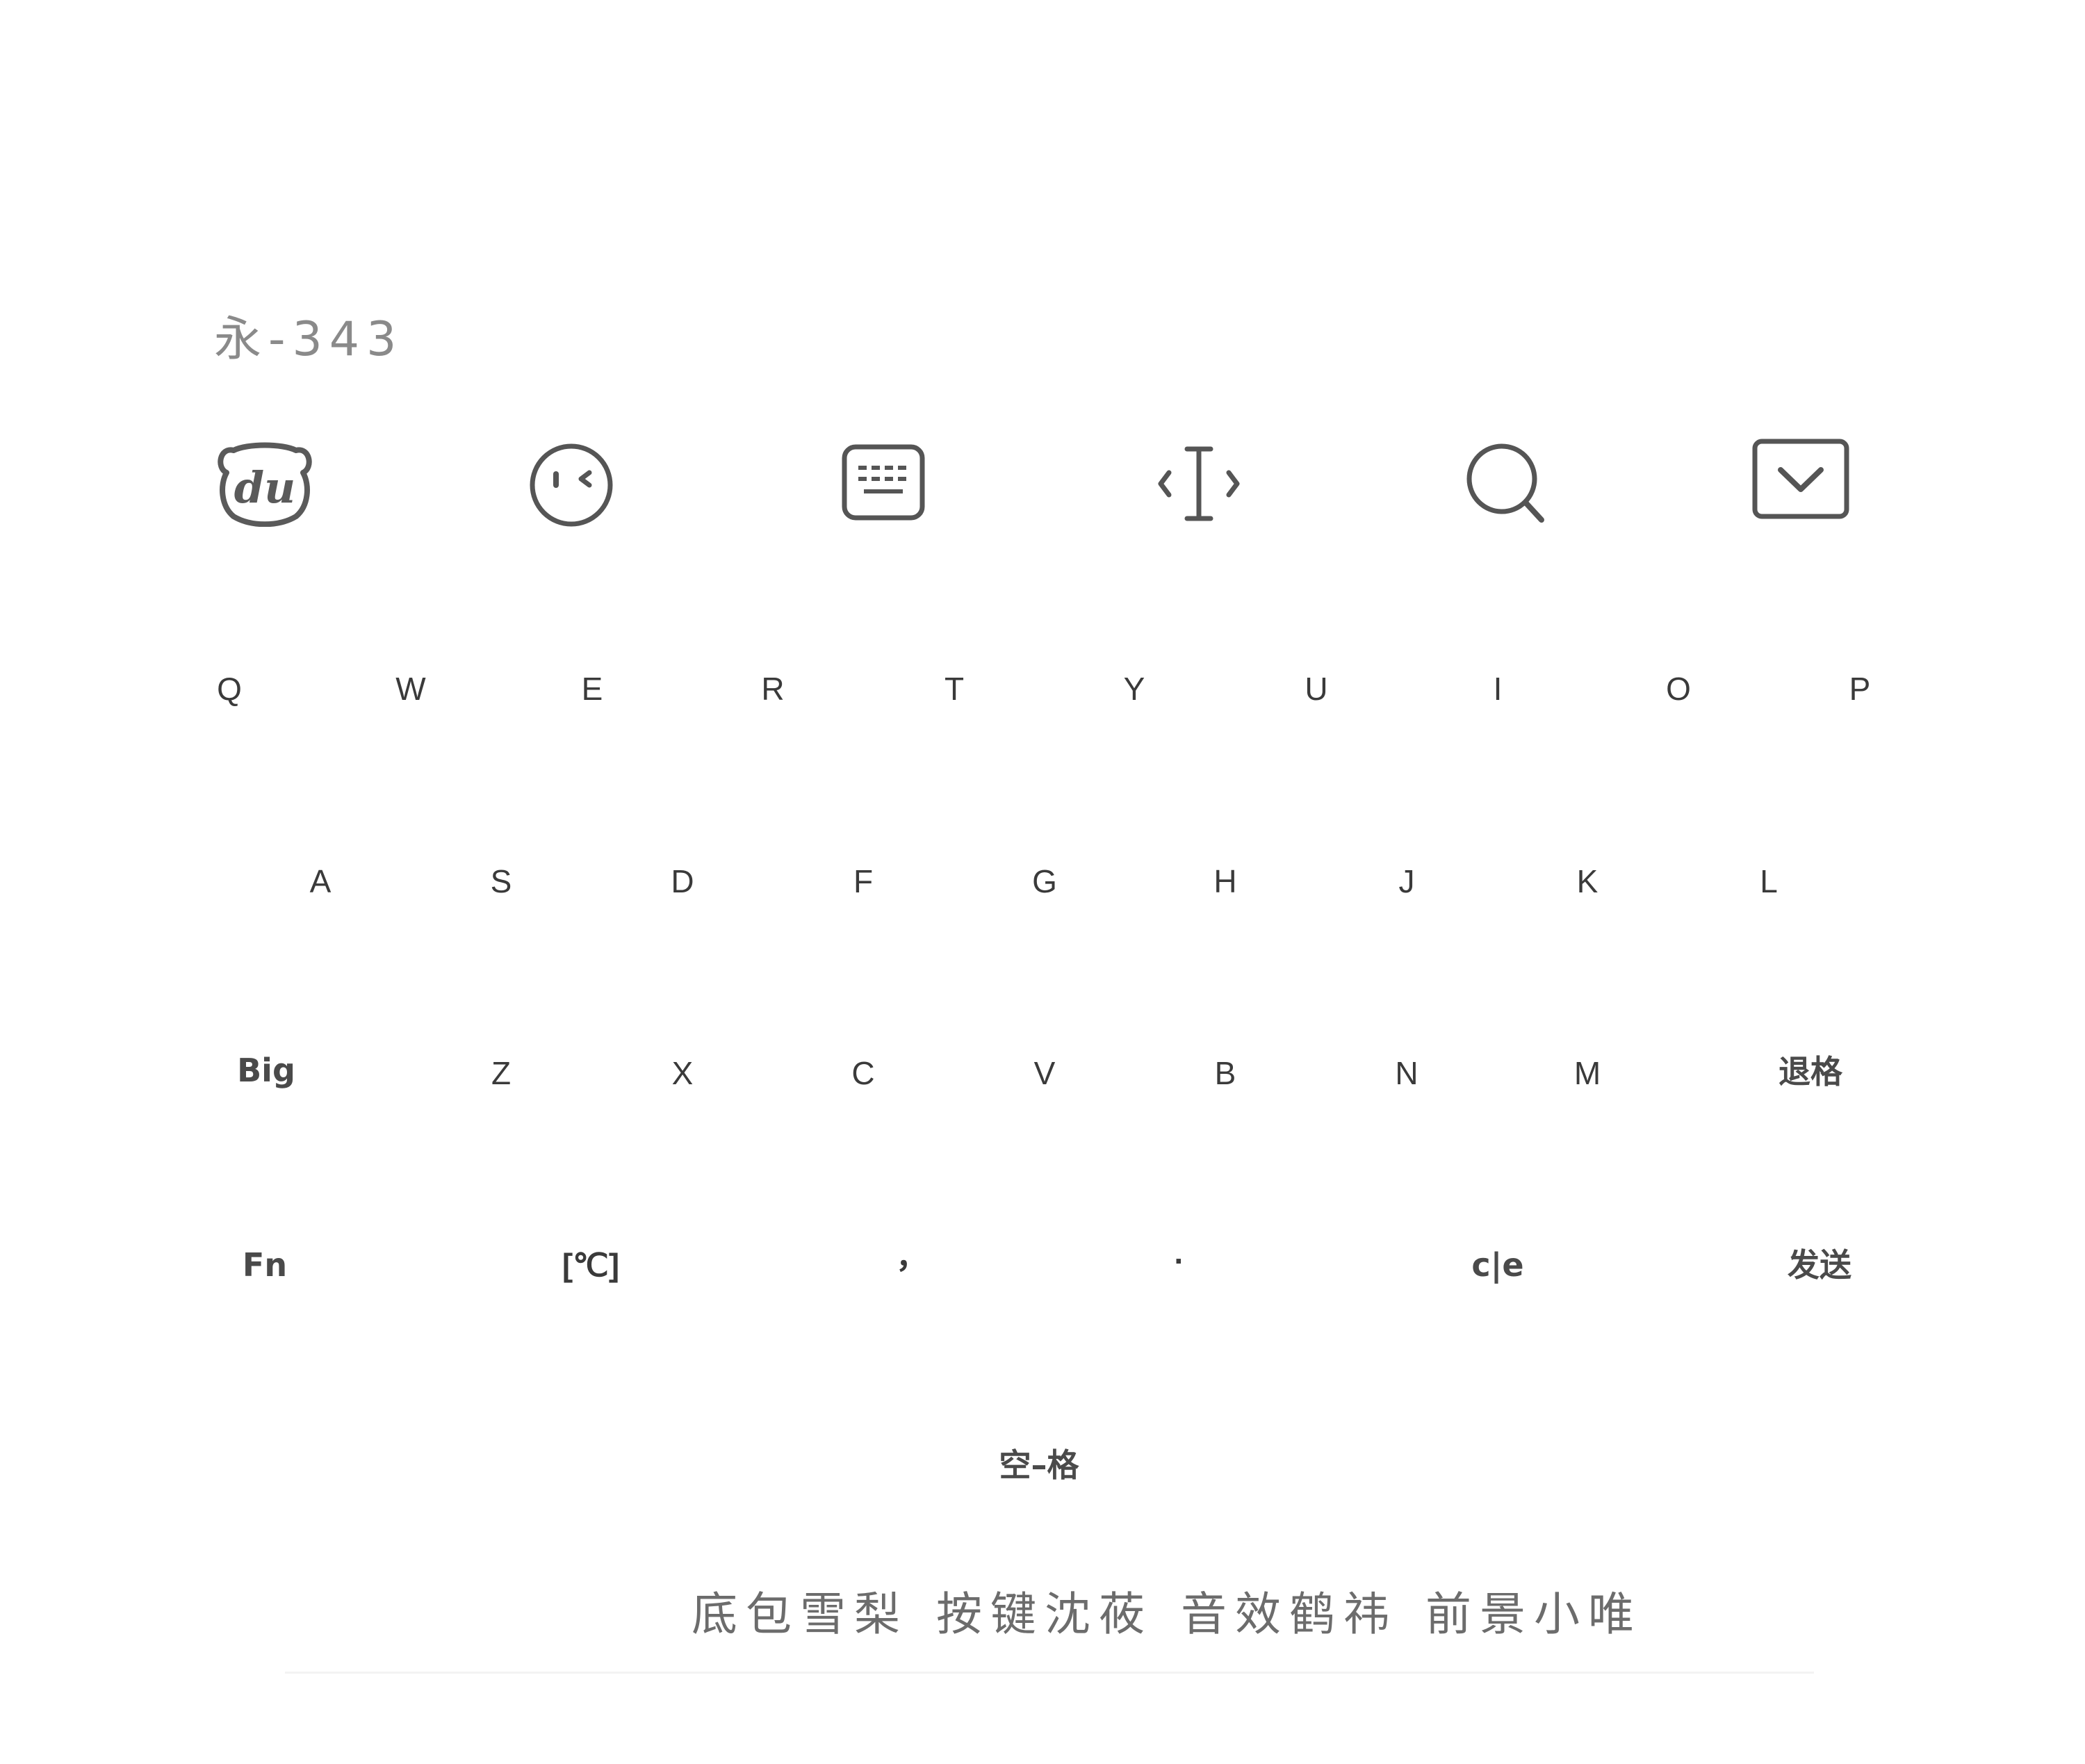 The width and height of the screenshot is (2085, 1764). What do you see at coordinates (1507, 484) in the screenshot?
I see `search-icon` at bounding box center [1507, 484].